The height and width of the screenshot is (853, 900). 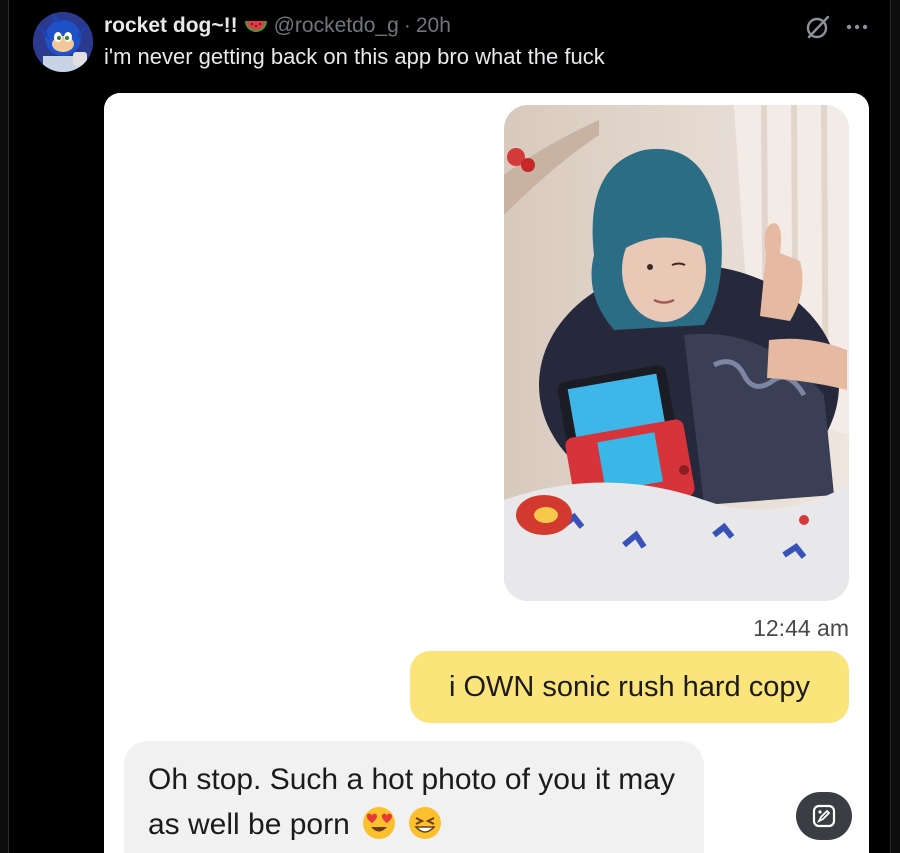 What do you see at coordinates (857, 27) in the screenshot?
I see `more-icon` at bounding box center [857, 27].